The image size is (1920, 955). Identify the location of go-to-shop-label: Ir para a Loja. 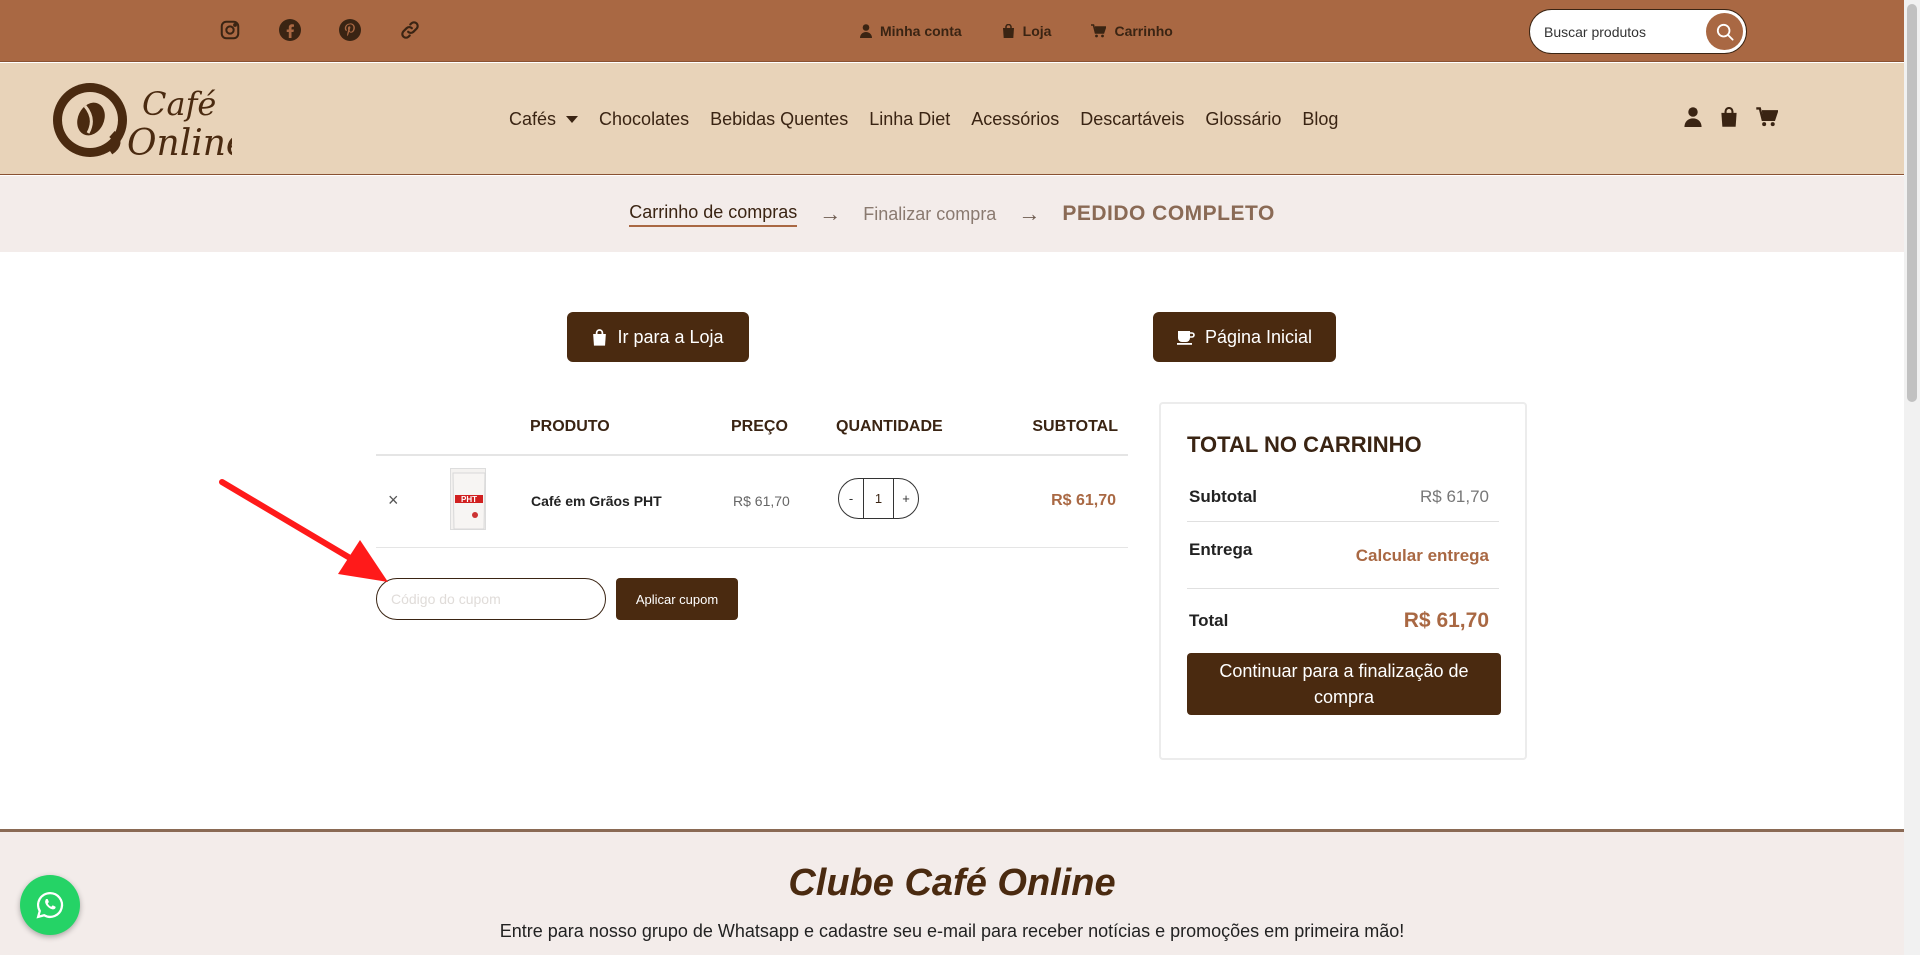
(670, 336).